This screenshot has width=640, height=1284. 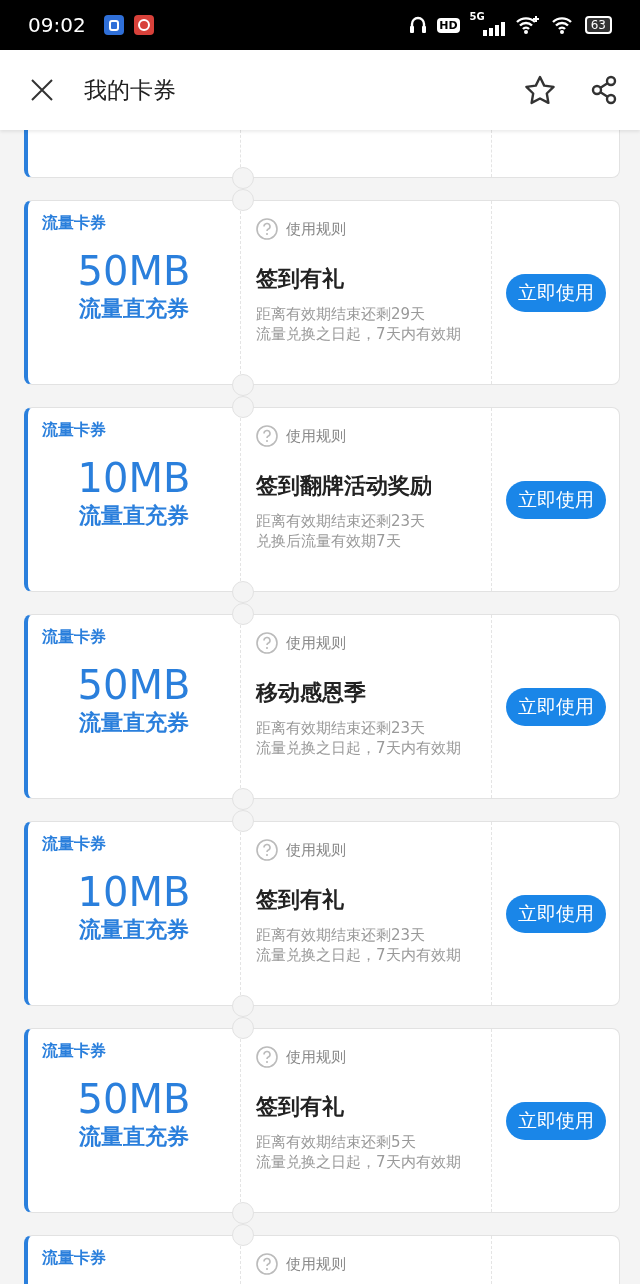 I want to click on page-title: 我的卡券, so click(x=130, y=90).